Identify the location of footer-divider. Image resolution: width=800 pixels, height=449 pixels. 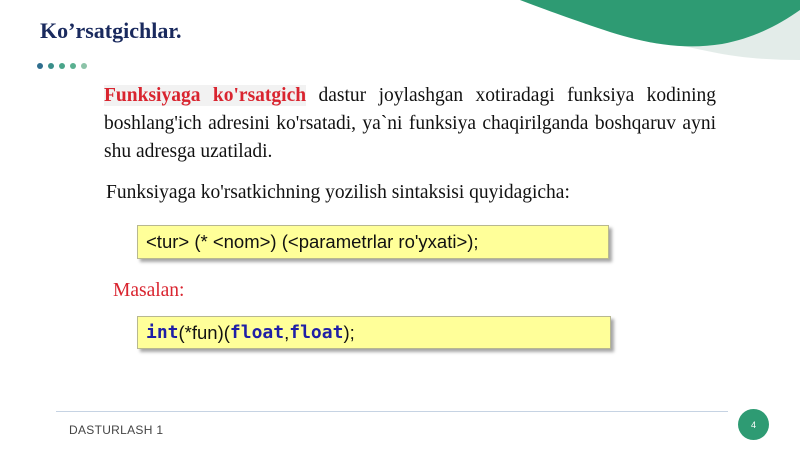
(392, 411).